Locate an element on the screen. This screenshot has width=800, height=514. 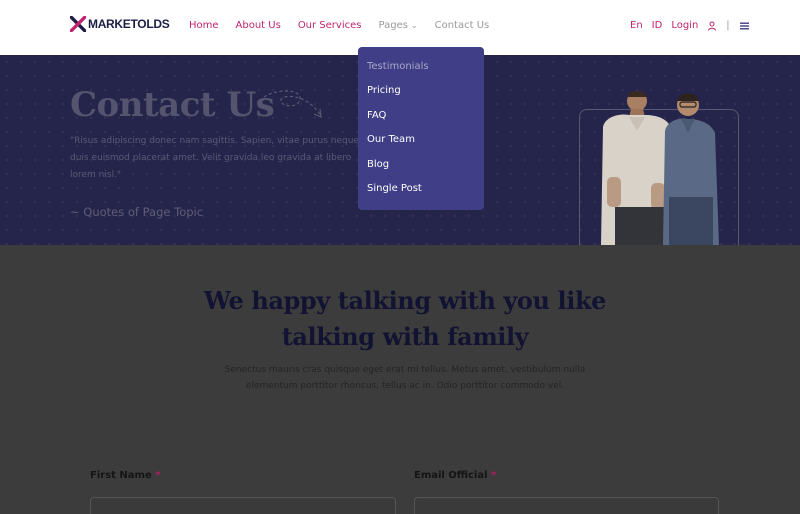
team-photo is located at coordinates (665, 166).